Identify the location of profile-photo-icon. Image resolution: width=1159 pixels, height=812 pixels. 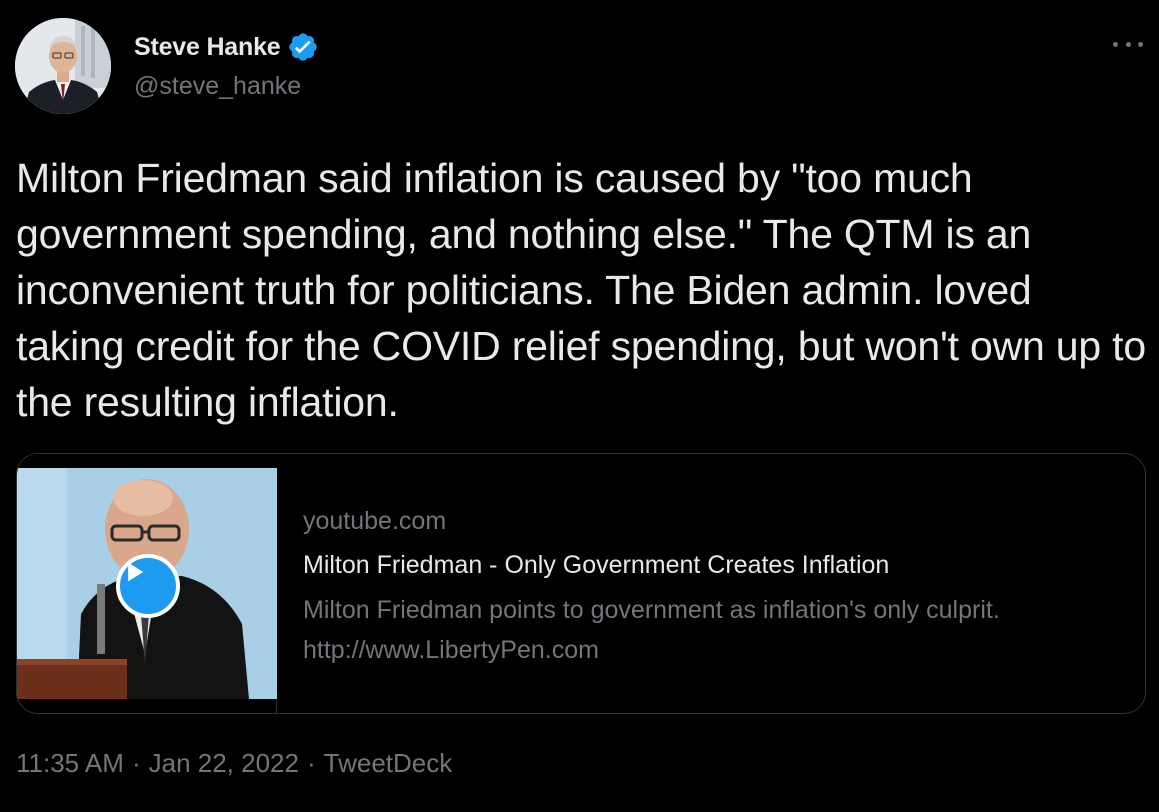
(63, 66).